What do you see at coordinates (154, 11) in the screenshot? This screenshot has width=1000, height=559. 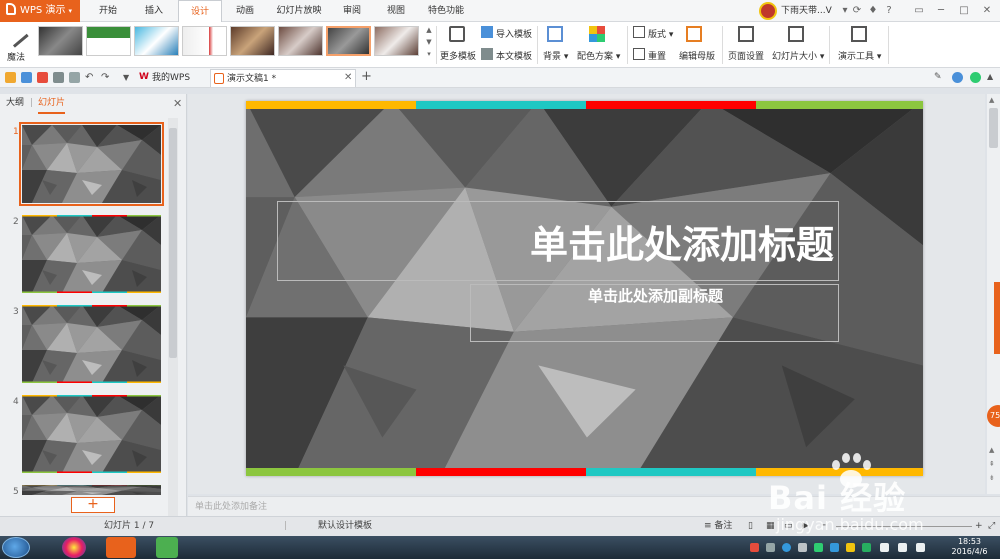 I see `tab-insert: 插入` at bounding box center [154, 11].